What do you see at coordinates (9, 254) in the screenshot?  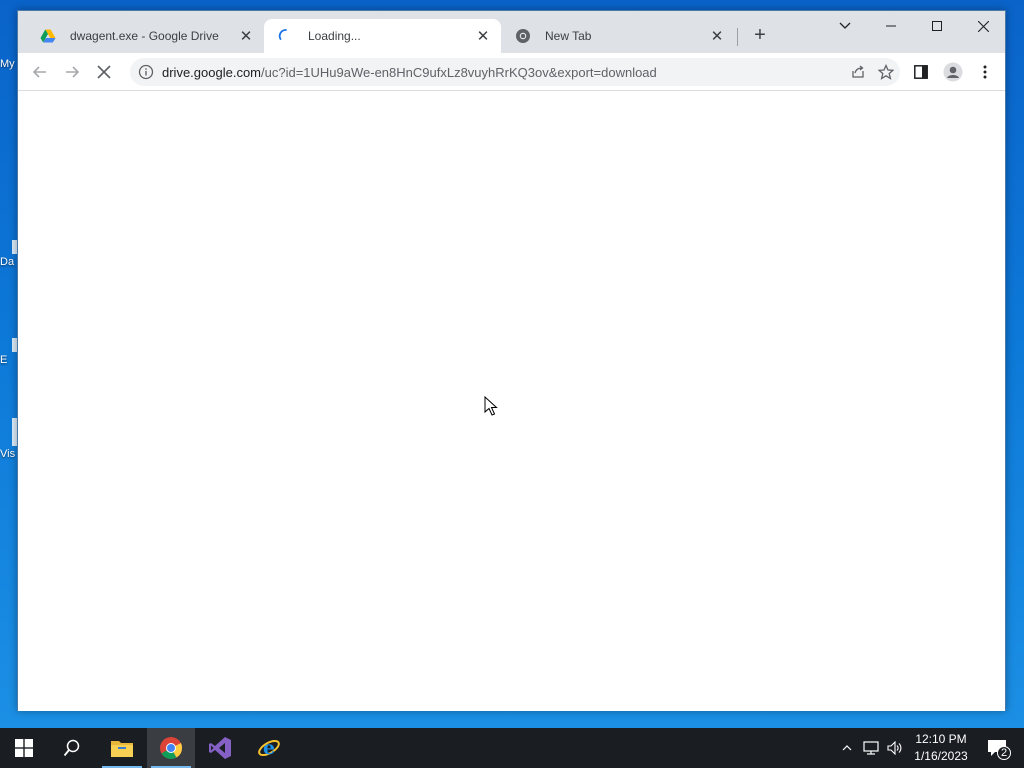 I see `desktop-icon-fragment-2: Da` at bounding box center [9, 254].